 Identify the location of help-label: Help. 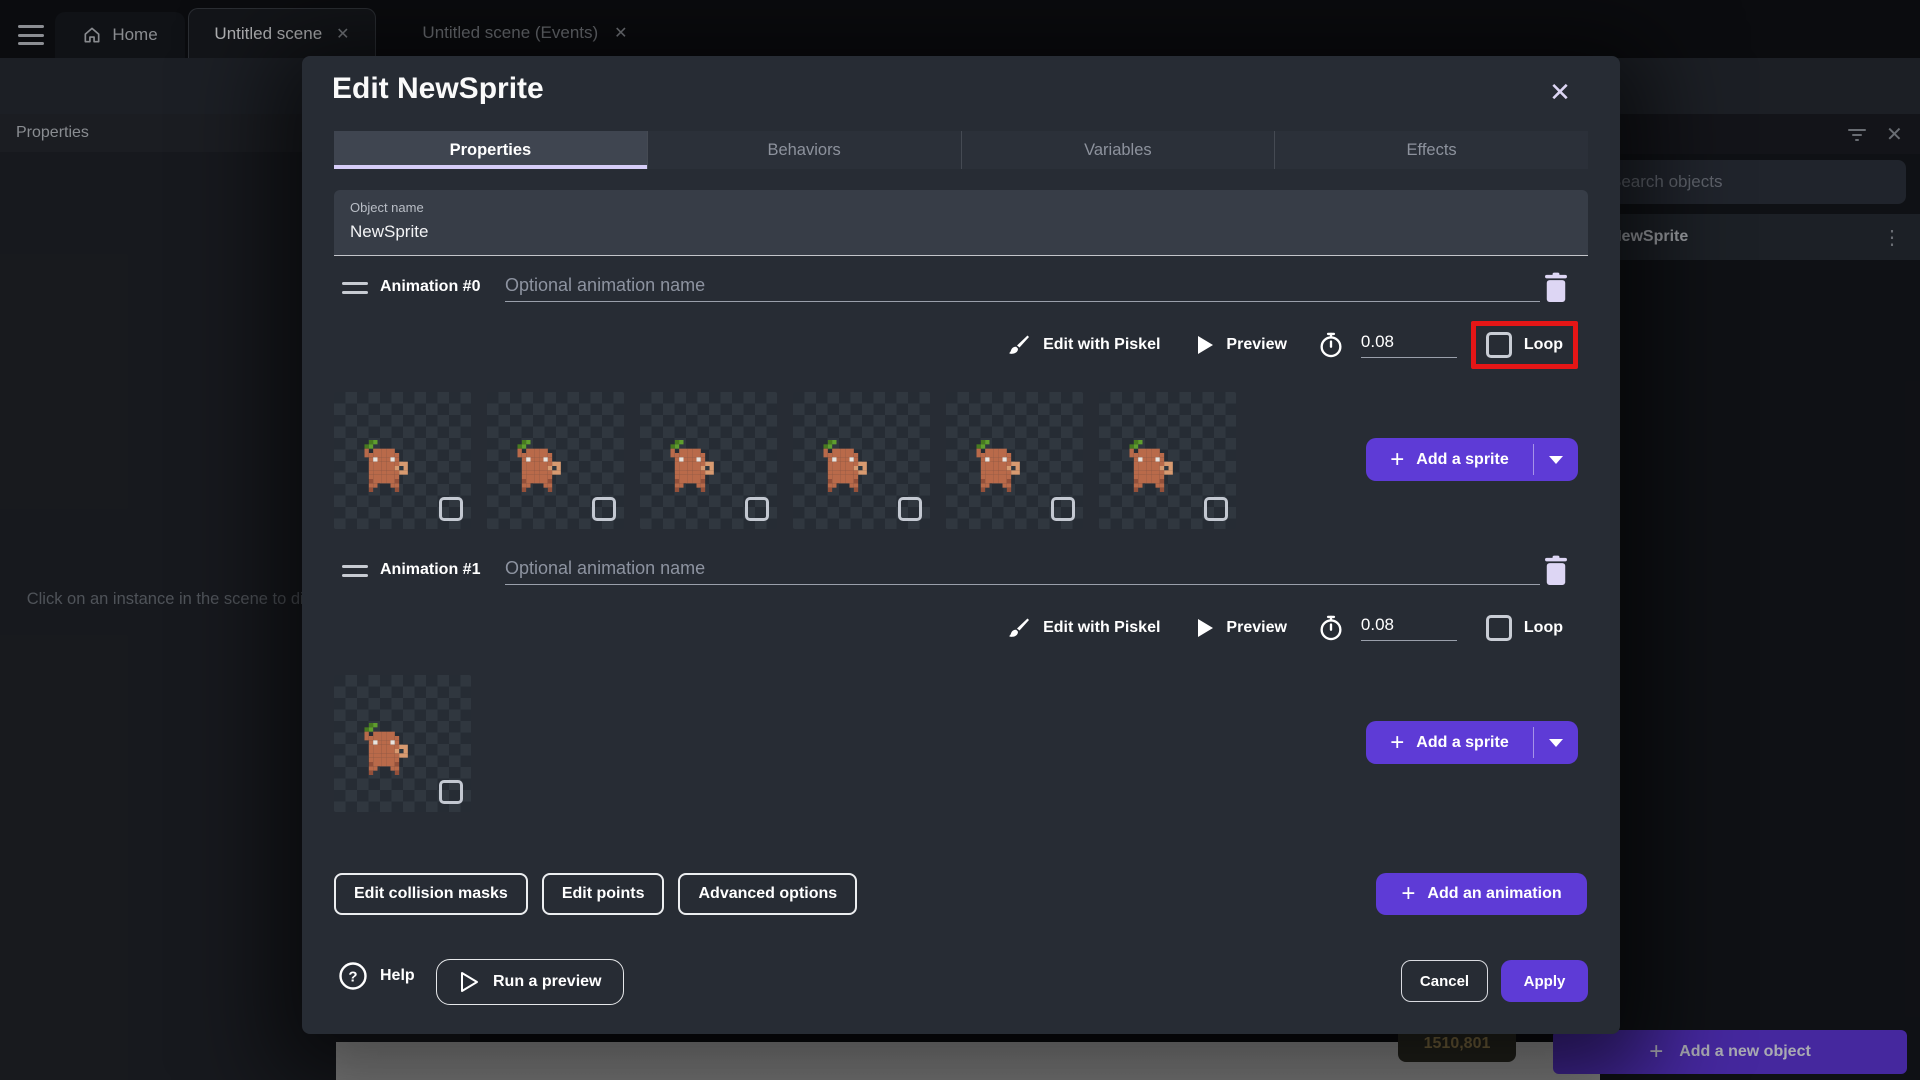
(397, 975).